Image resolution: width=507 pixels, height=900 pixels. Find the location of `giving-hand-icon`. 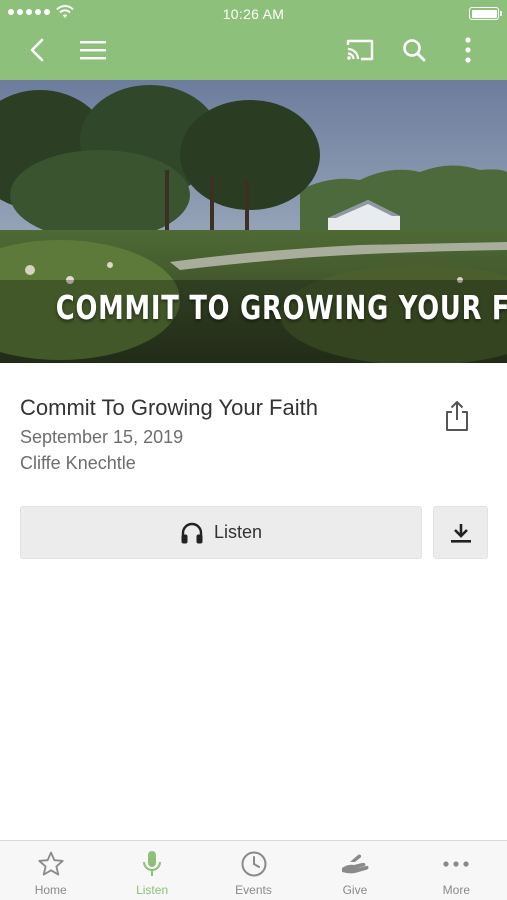

giving-hand-icon is located at coordinates (355, 864).